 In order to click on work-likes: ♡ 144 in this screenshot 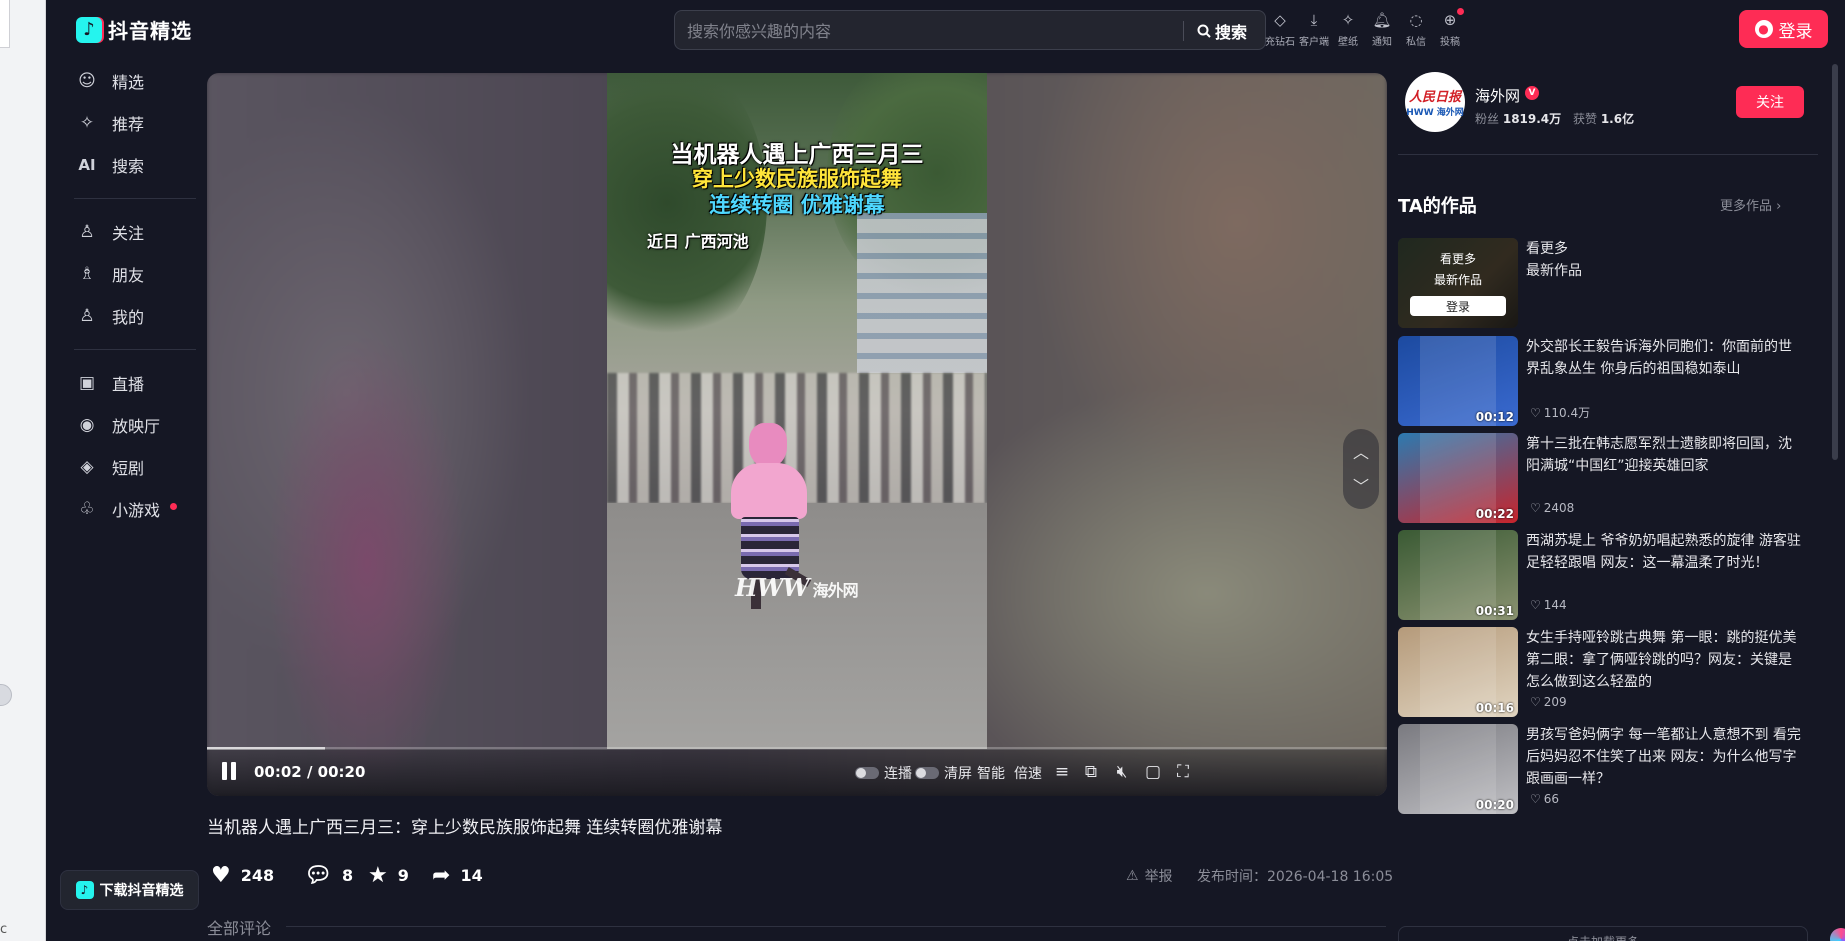, I will do `click(1548, 605)`.